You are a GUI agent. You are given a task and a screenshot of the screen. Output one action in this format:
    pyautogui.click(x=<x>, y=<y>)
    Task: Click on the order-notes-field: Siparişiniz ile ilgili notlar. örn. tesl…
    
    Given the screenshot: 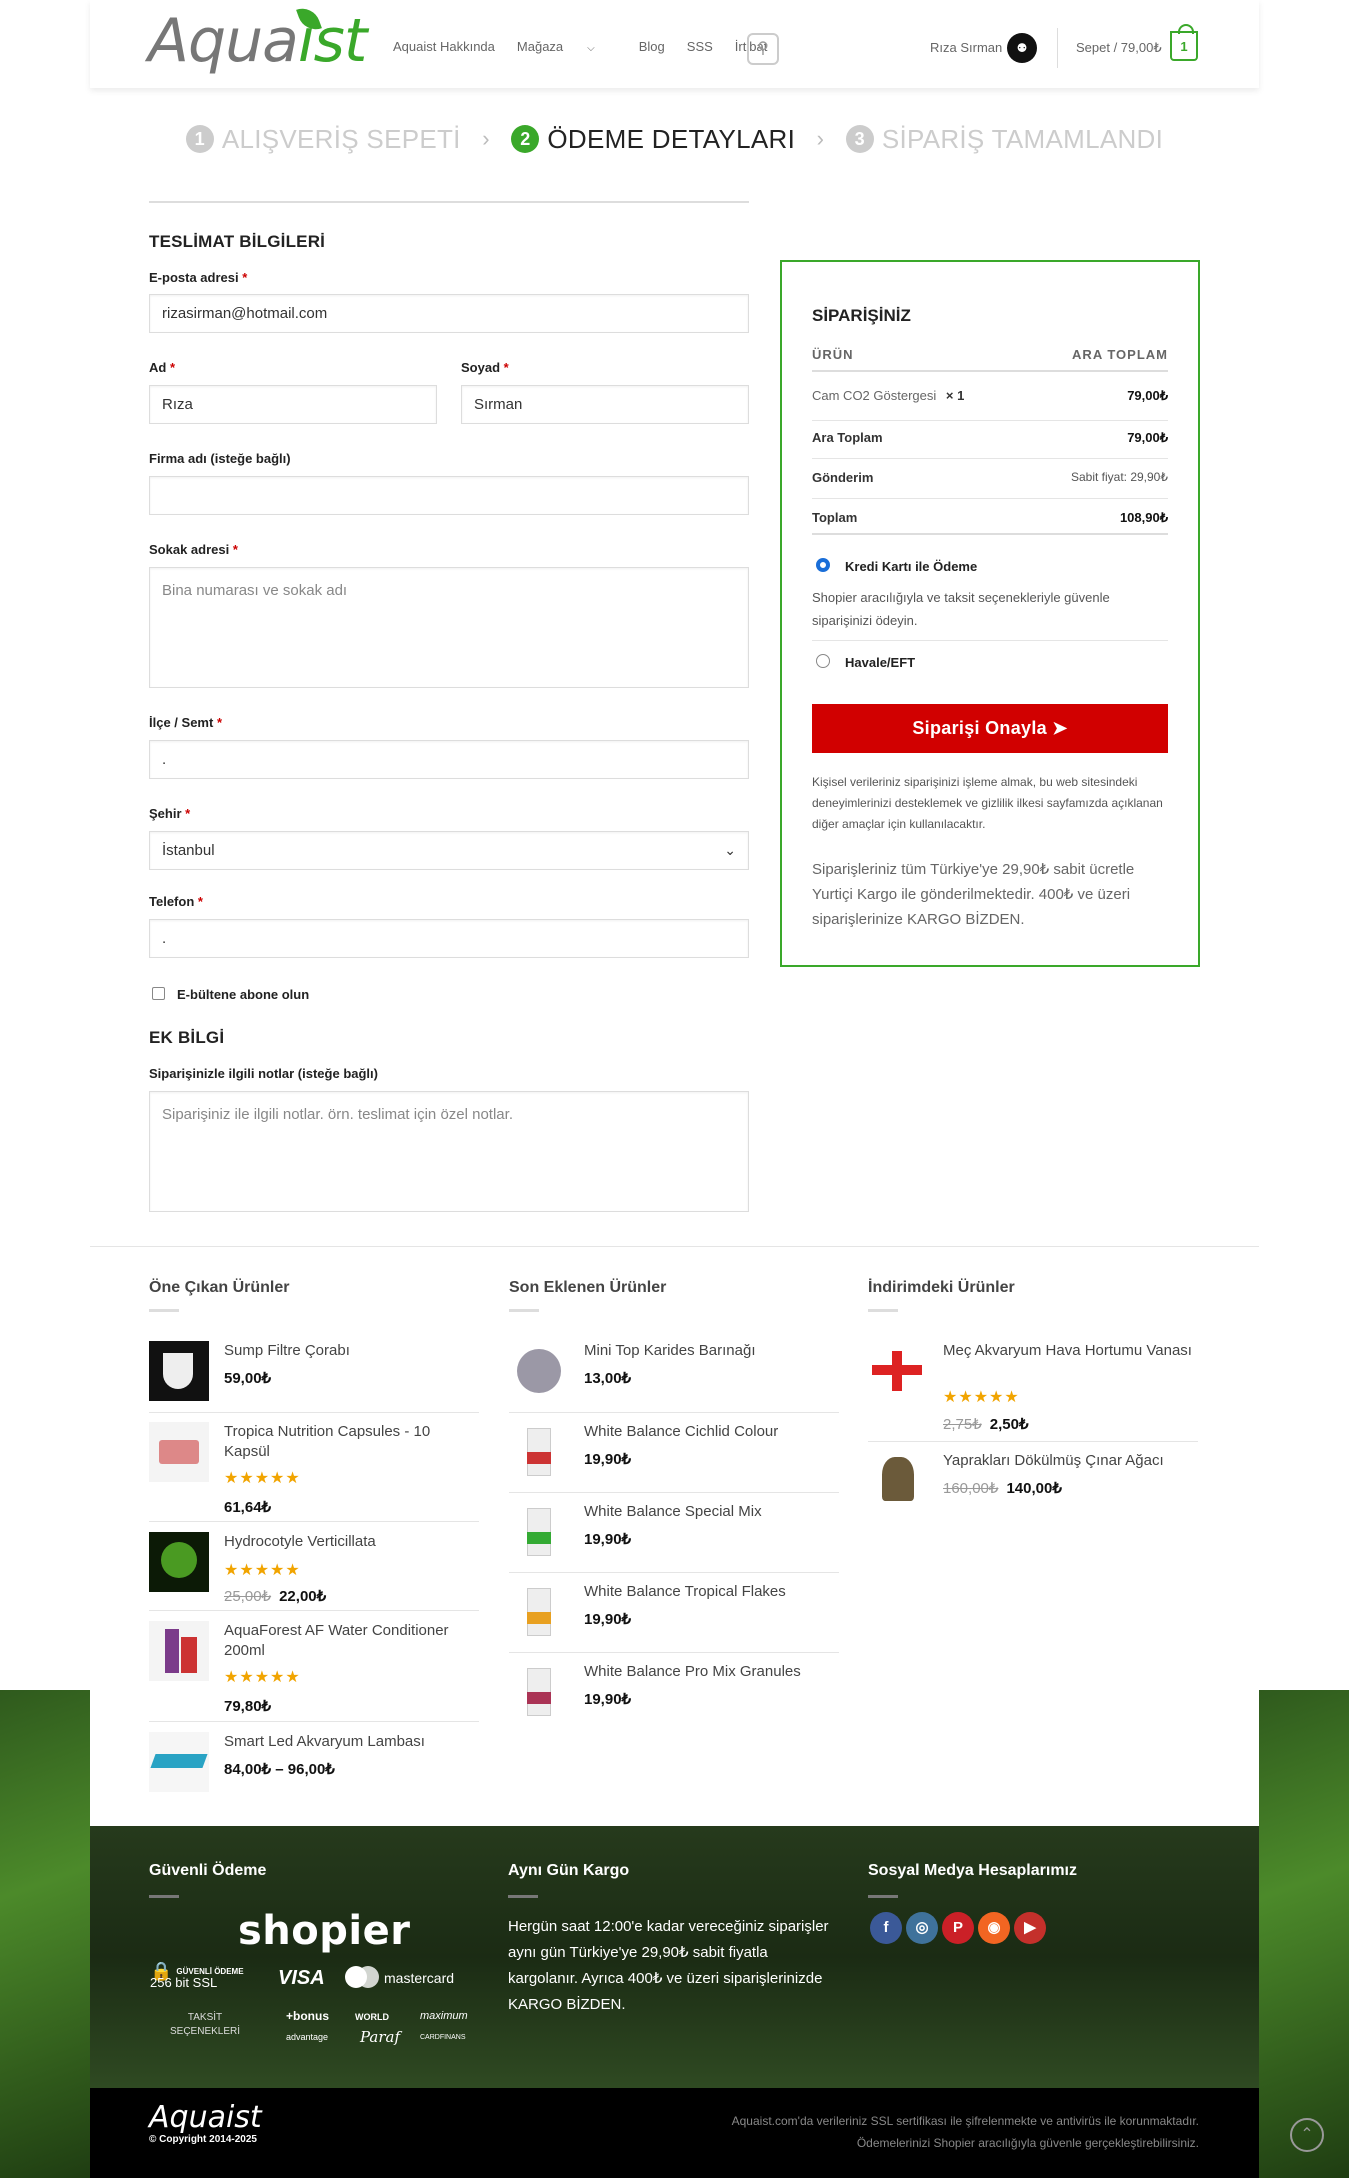 What is the action you would take?
    pyautogui.click(x=449, y=1151)
    